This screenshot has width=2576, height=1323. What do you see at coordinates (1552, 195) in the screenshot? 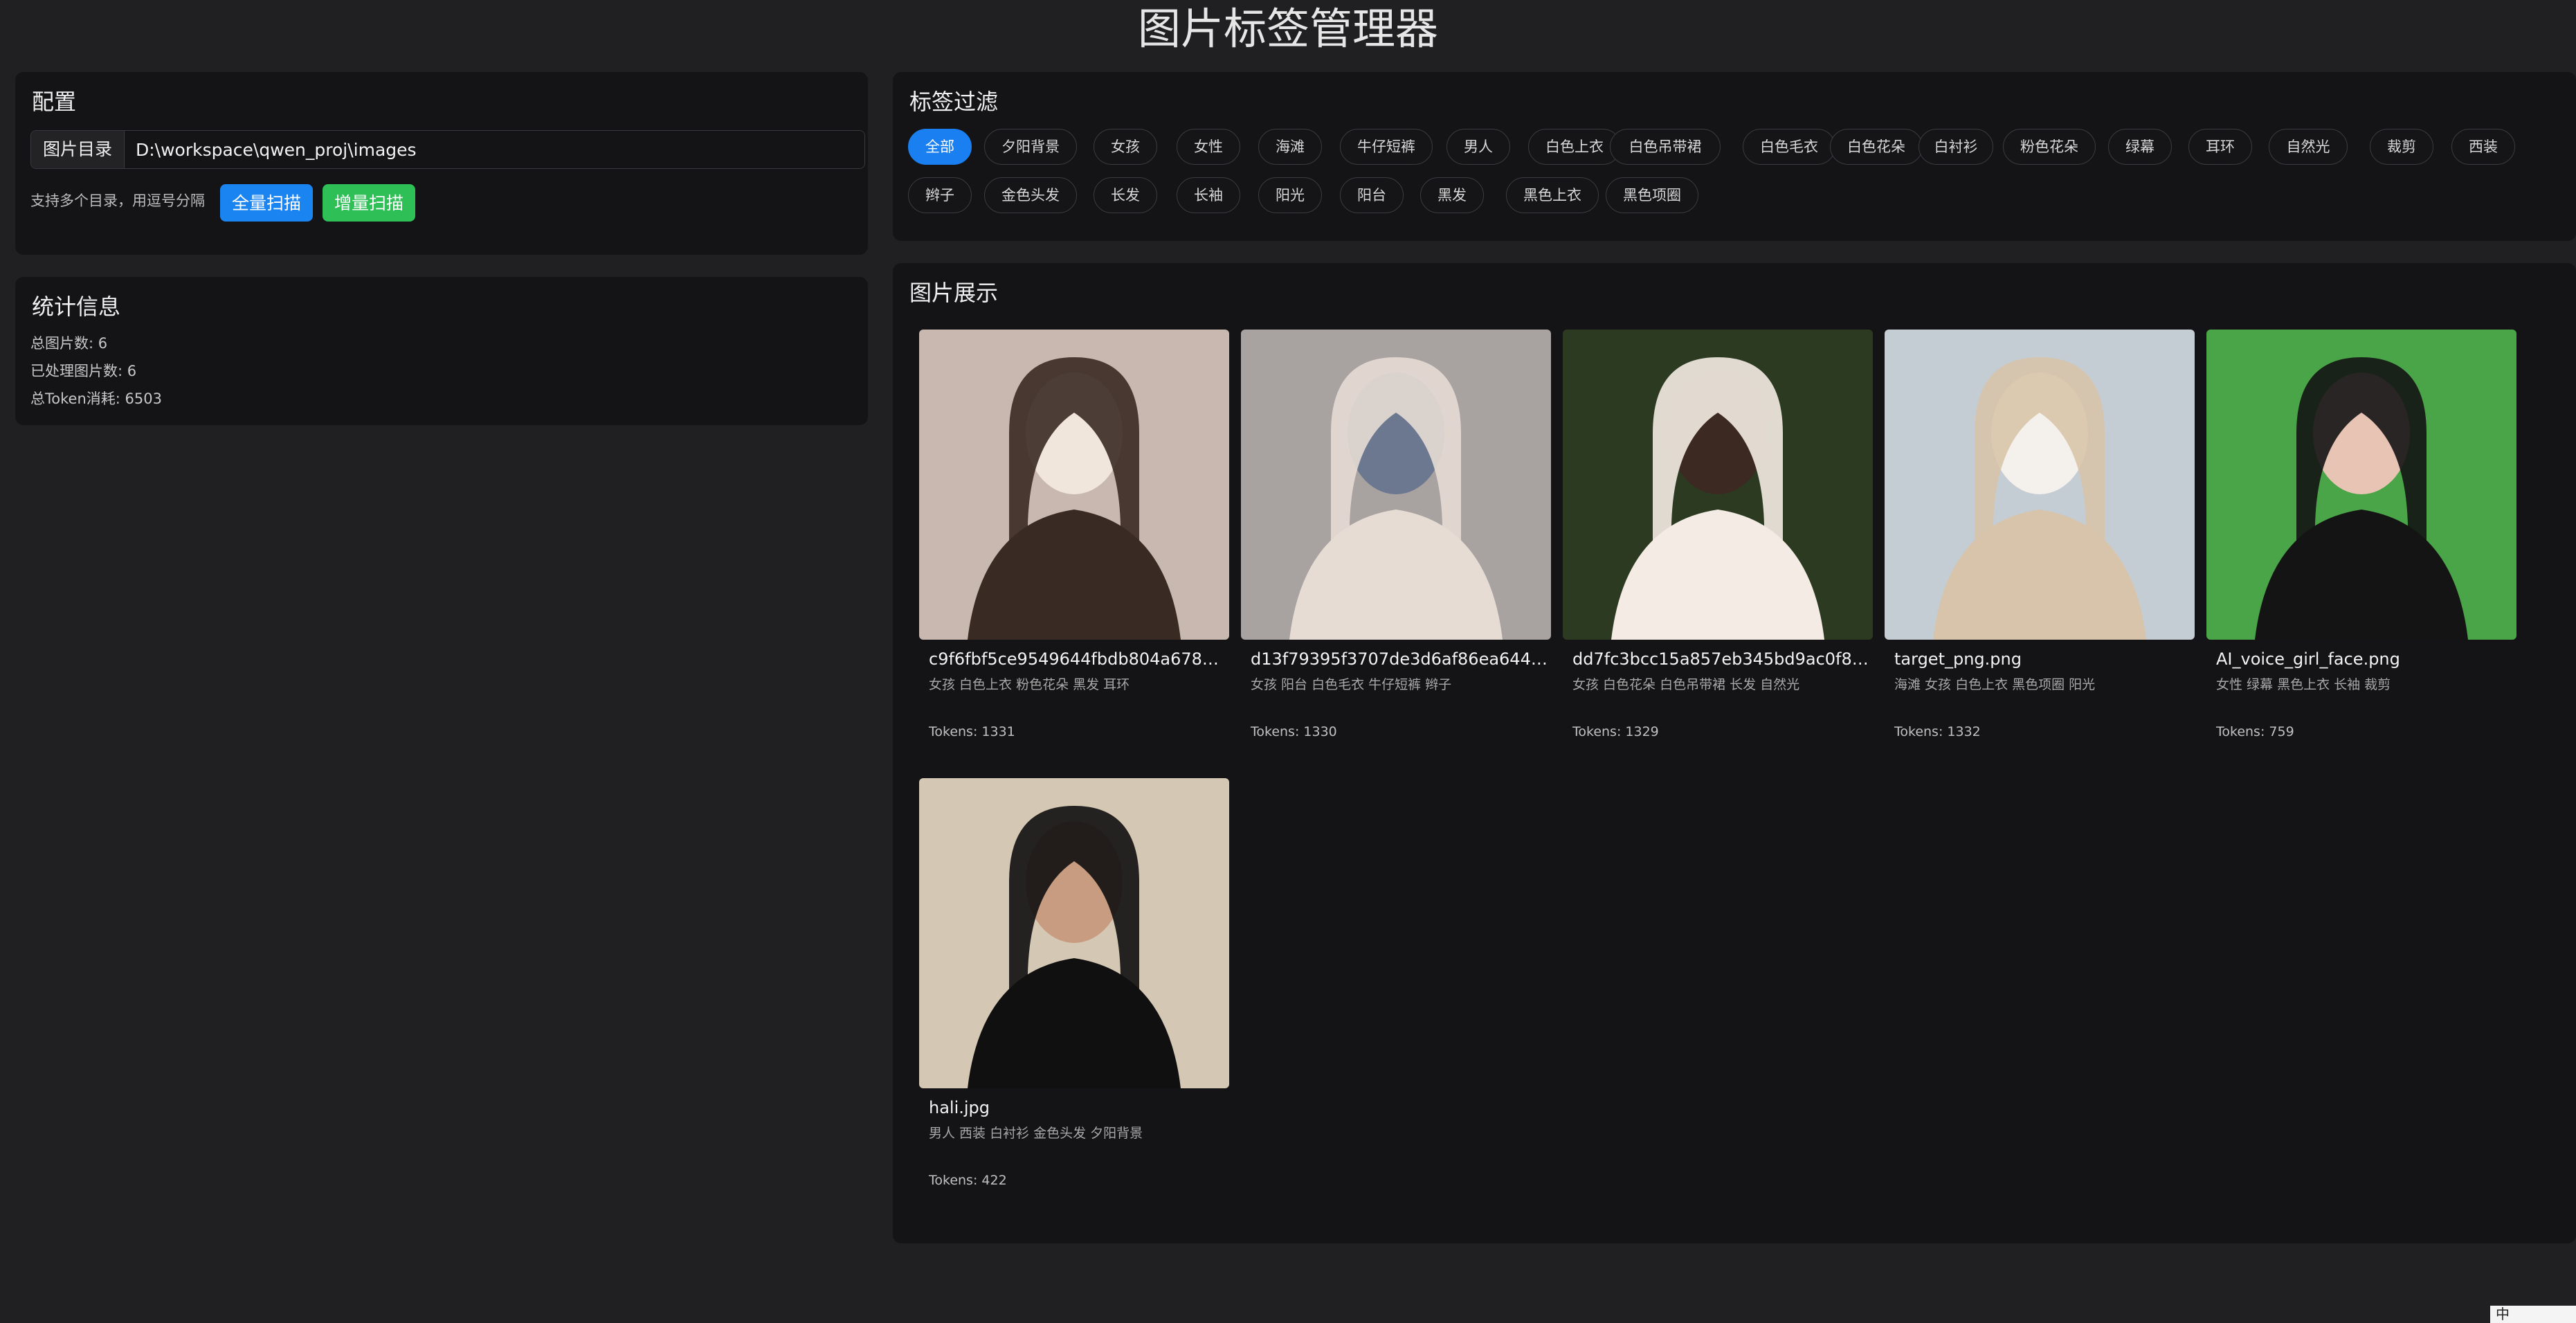
I see `tag-filter-item: 黑色上衣` at bounding box center [1552, 195].